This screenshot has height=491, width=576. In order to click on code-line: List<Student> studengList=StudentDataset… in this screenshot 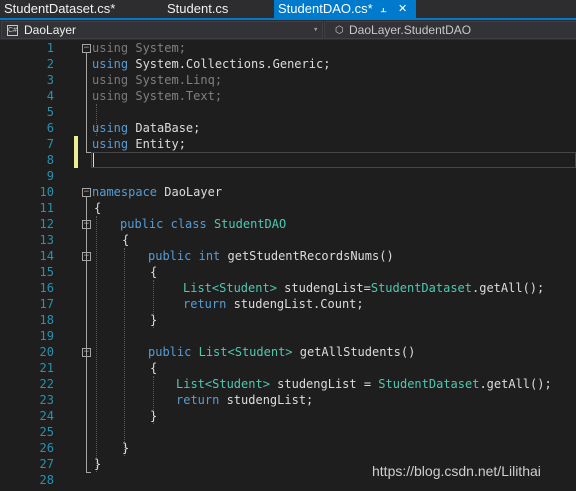, I will do `click(364, 288)`.